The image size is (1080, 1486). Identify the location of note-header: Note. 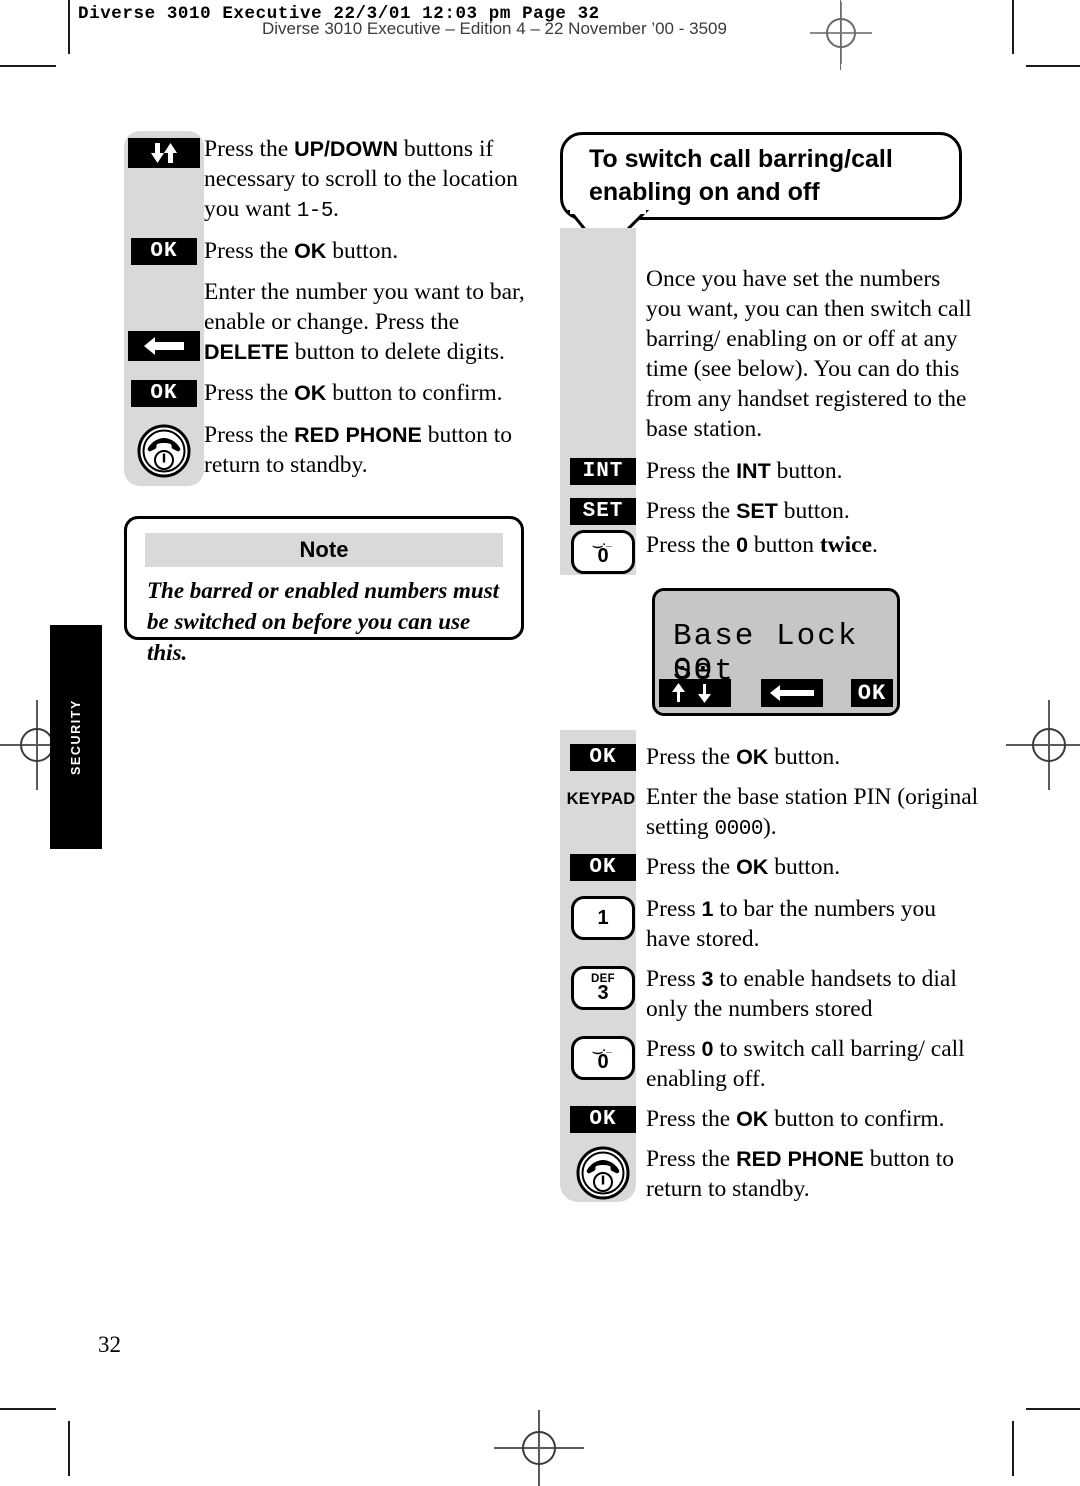
(324, 550).